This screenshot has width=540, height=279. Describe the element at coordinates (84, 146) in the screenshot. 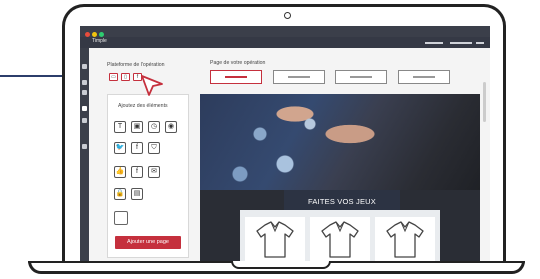

I see `user-icon` at that location.